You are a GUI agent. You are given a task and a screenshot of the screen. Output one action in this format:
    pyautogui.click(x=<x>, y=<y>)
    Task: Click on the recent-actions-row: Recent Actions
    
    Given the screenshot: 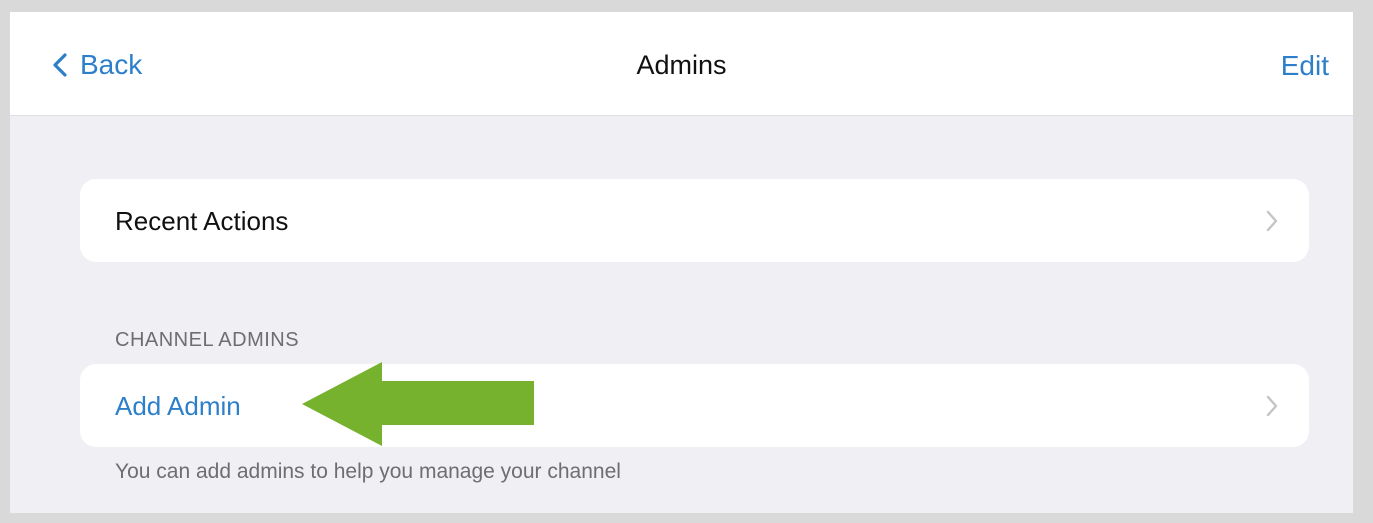 What is the action you would take?
    pyautogui.click(x=694, y=220)
    